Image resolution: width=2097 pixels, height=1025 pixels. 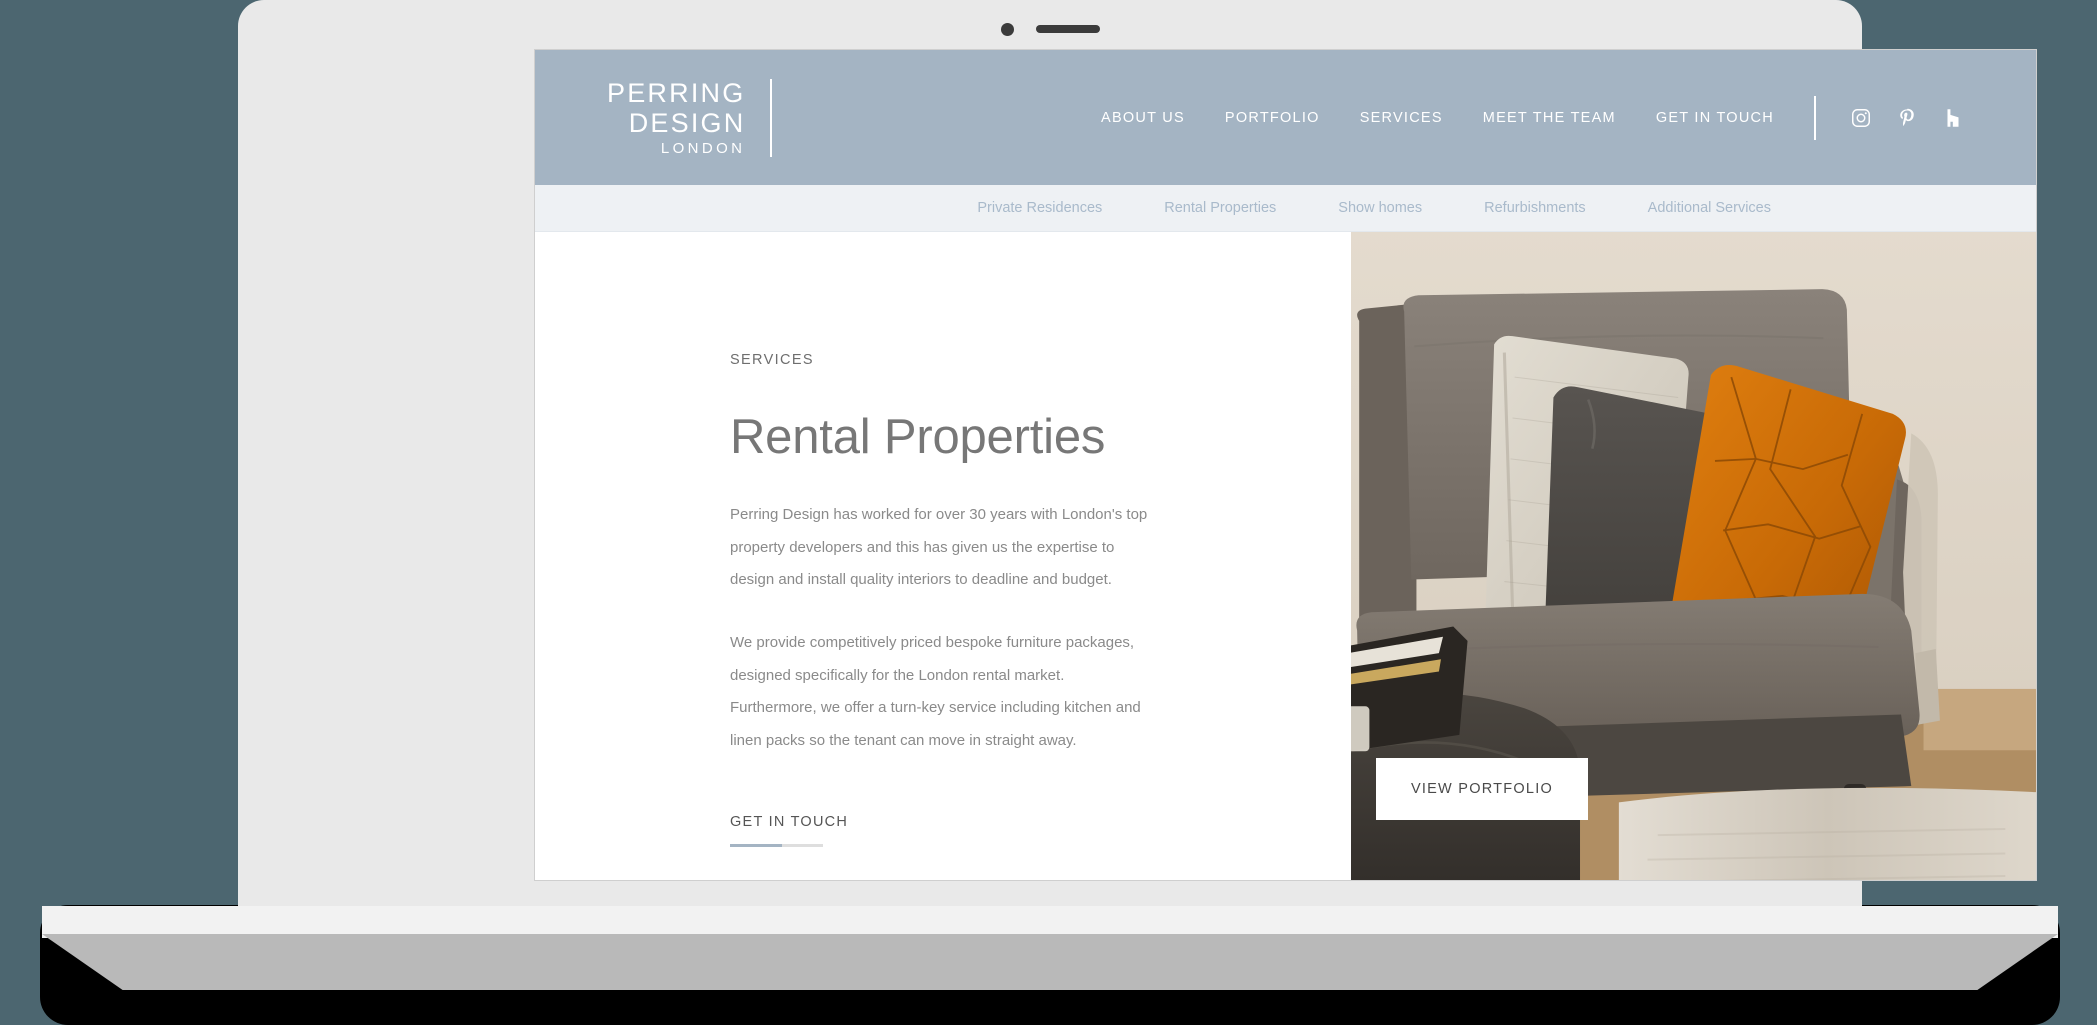 I want to click on instagram-icon, so click(x=1861, y=118).